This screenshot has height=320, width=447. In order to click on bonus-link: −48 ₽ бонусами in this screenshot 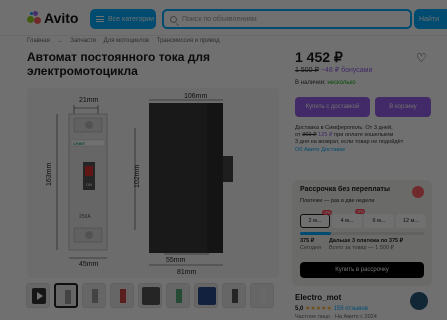, I will do `click(347, 70)`.